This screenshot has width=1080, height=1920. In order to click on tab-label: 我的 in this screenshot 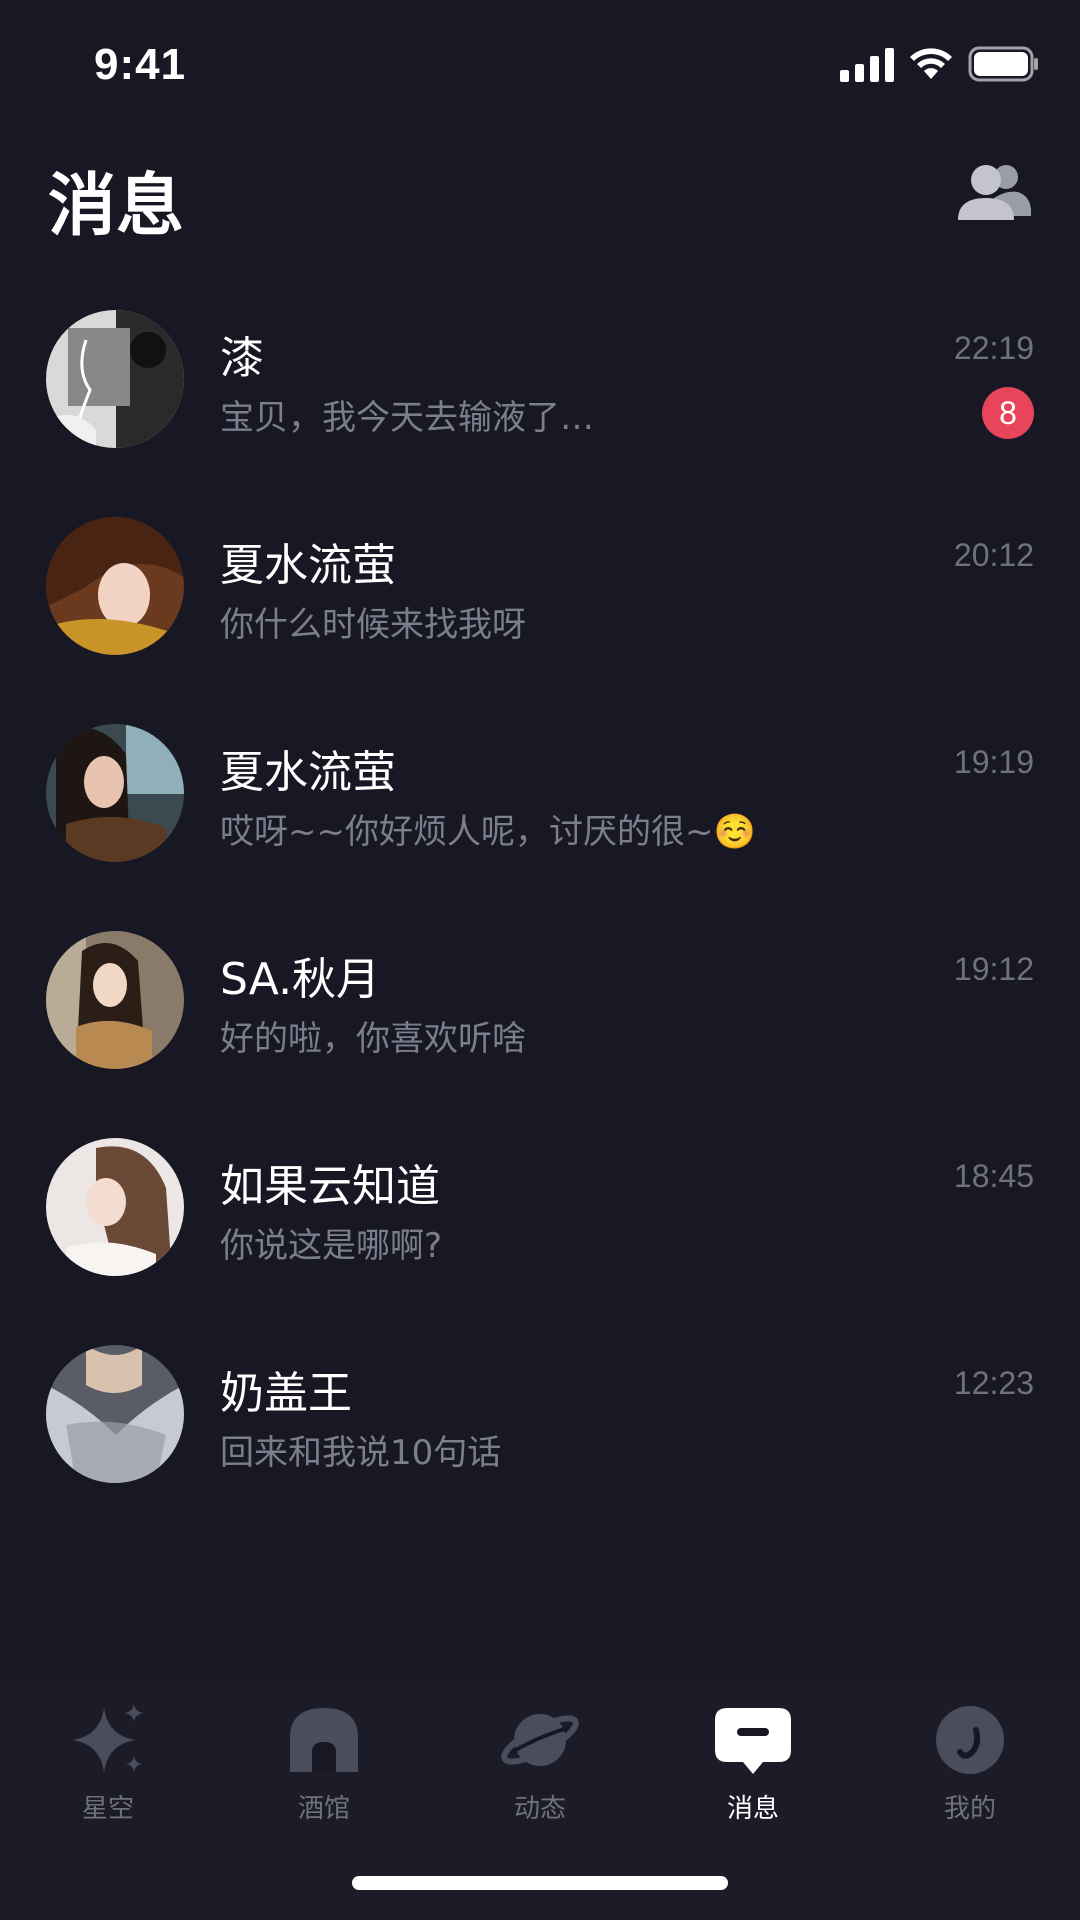, I will do `click(969, 1809)`.